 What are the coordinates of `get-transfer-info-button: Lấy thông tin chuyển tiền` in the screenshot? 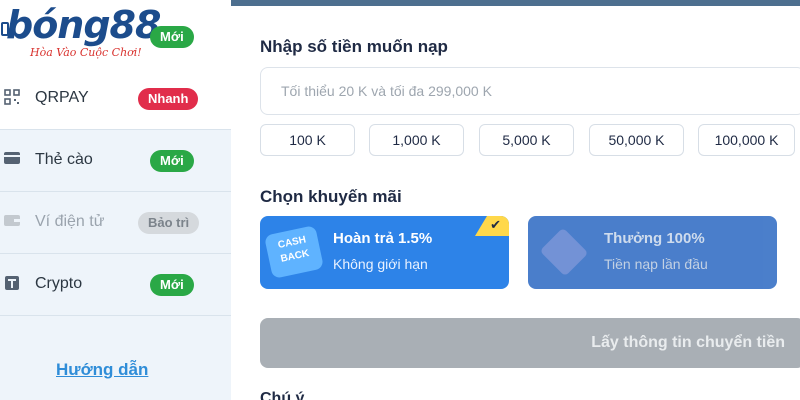 It's located at (530, 343).